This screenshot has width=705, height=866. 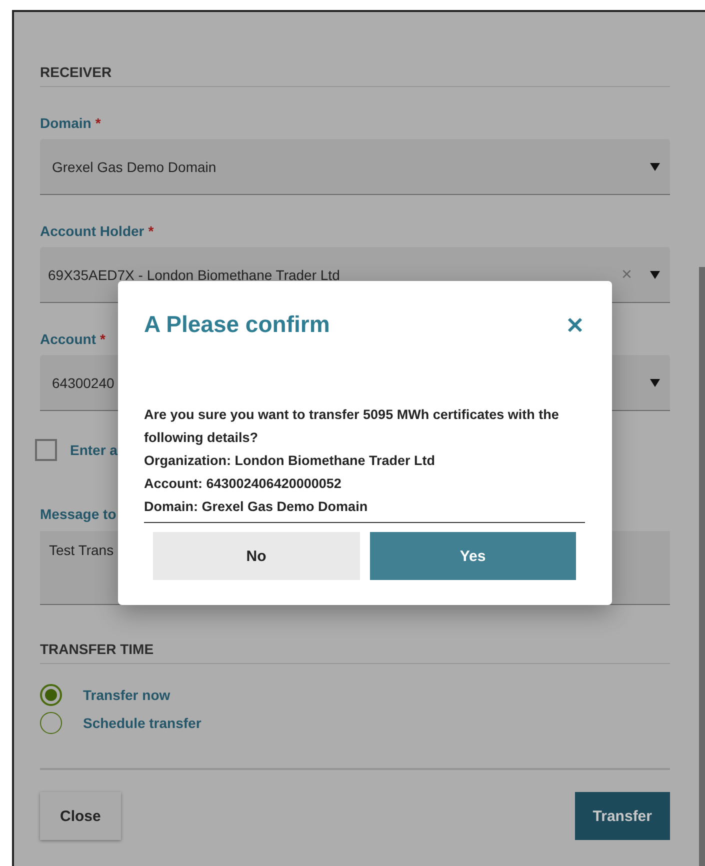 What do you see at coordinates (94, 450) in the screenshot?
I see `checkbox-label: Enter a` at bounding box center [94, 450].